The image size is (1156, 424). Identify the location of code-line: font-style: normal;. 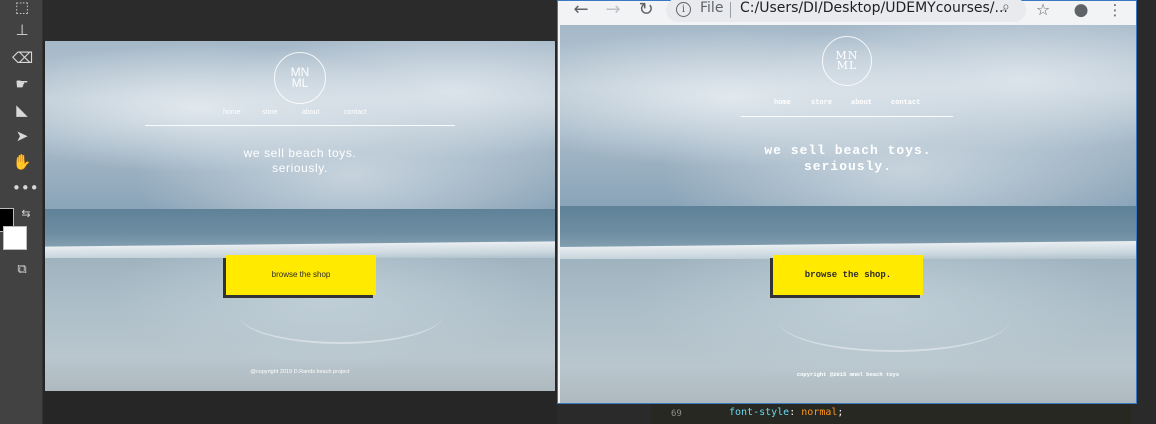
(786, 412).